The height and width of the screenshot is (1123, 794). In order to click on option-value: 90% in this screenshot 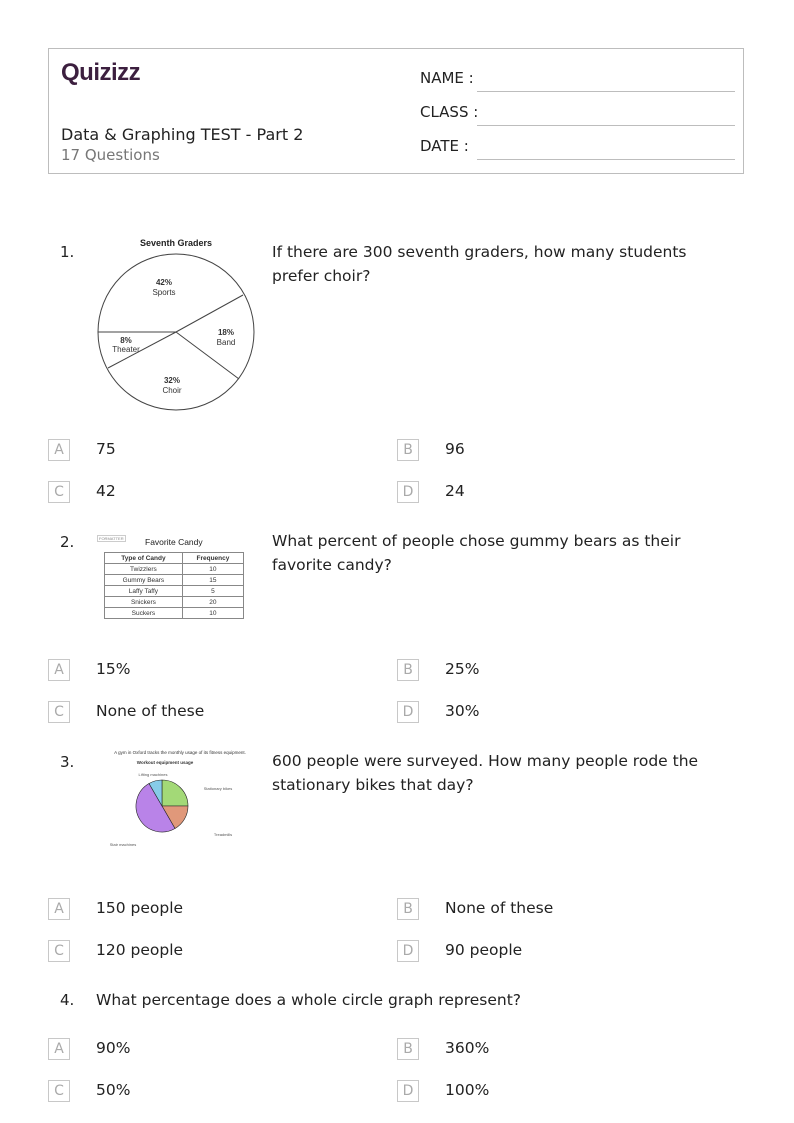, I will do `click(113, 1048)`.